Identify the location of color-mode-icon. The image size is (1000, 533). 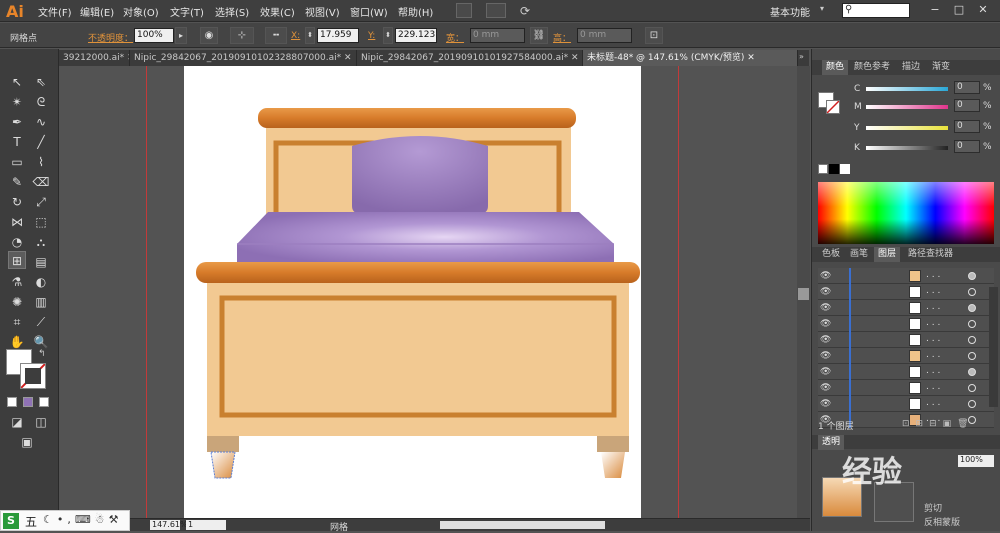
(12, 402).